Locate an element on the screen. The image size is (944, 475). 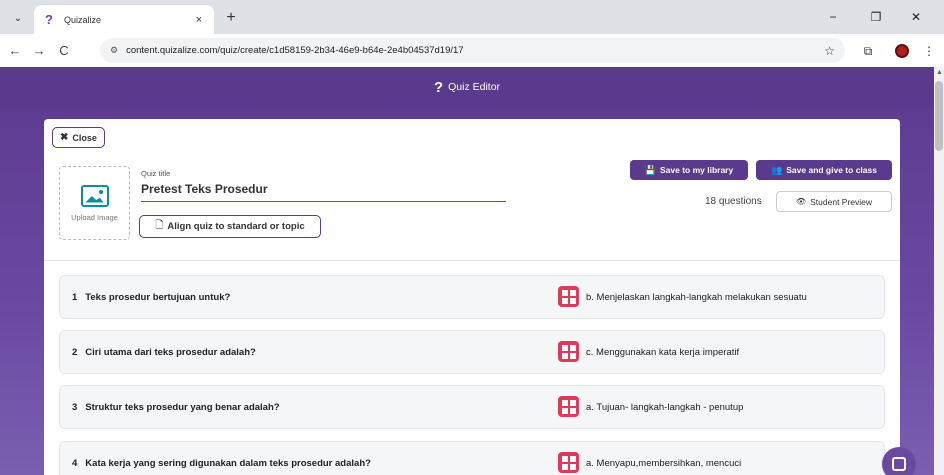
new-tab-button: + is located at coordinates (231, 18).